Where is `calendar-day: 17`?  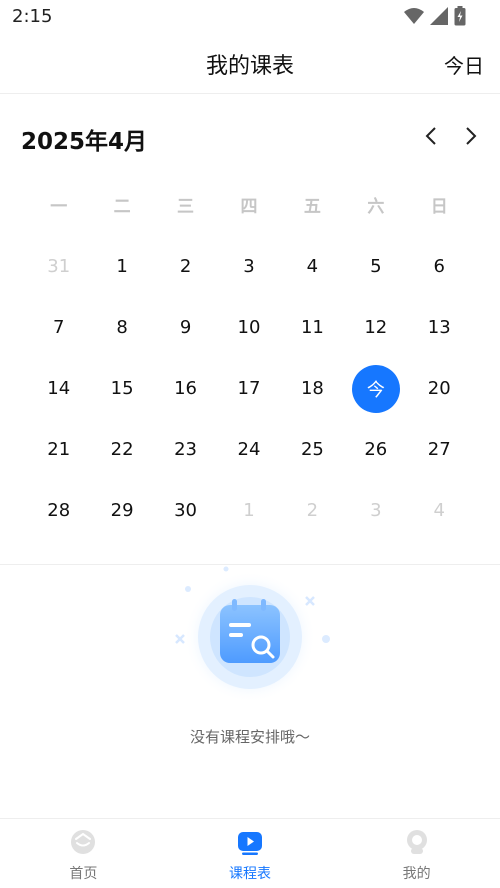 calendar-day: 17 is located at coordinates (248, 388).